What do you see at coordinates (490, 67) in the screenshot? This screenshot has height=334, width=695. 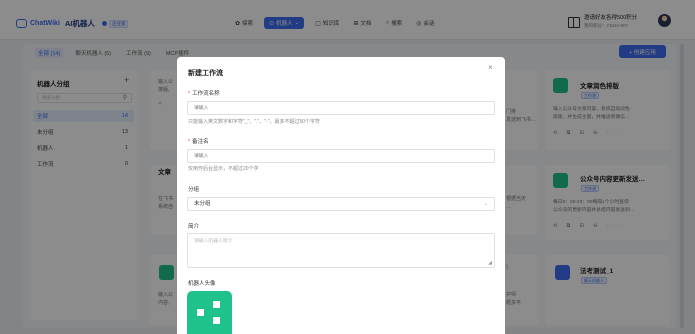 I see `close-icon: ×` at bounding box center [490, 67].